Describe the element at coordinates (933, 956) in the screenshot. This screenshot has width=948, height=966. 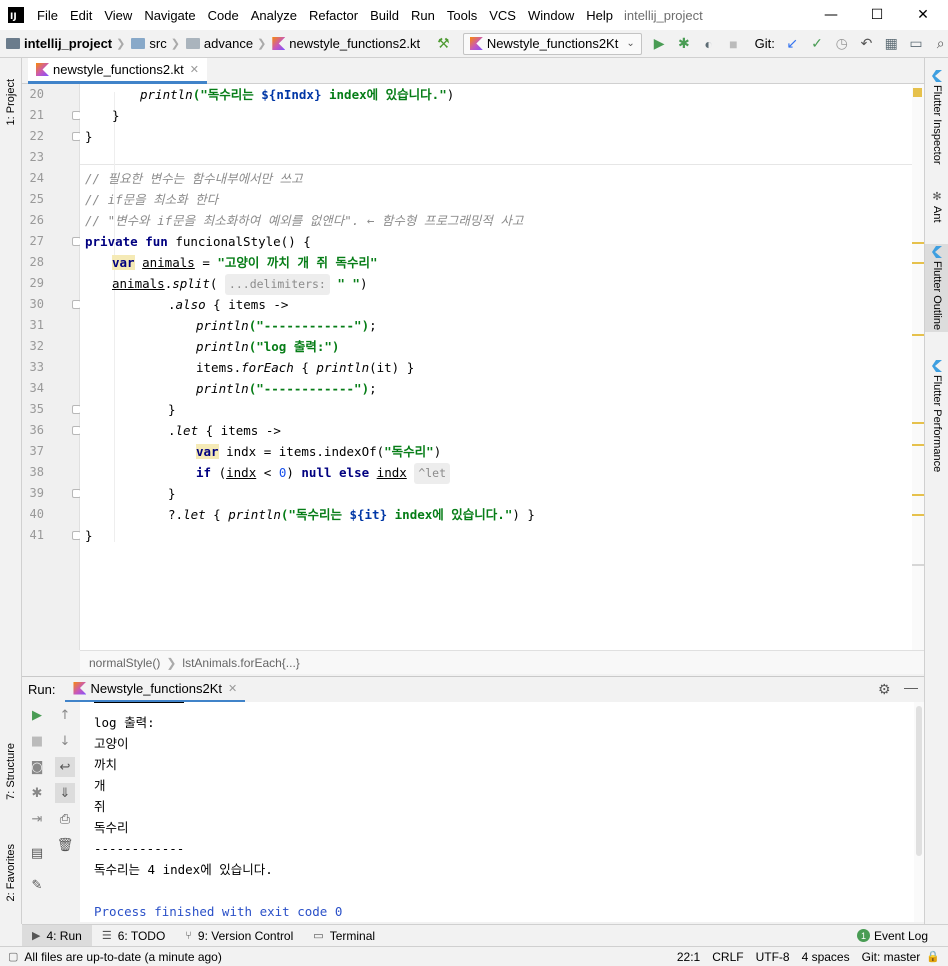
I see `lock-icon: 🔒` at that location.